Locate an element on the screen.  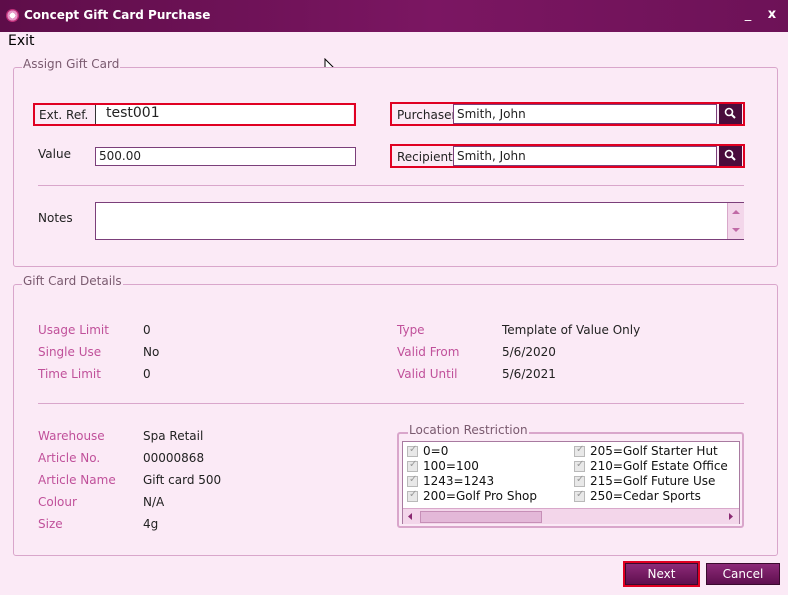
details-divider is located at coordinates (391, 403).